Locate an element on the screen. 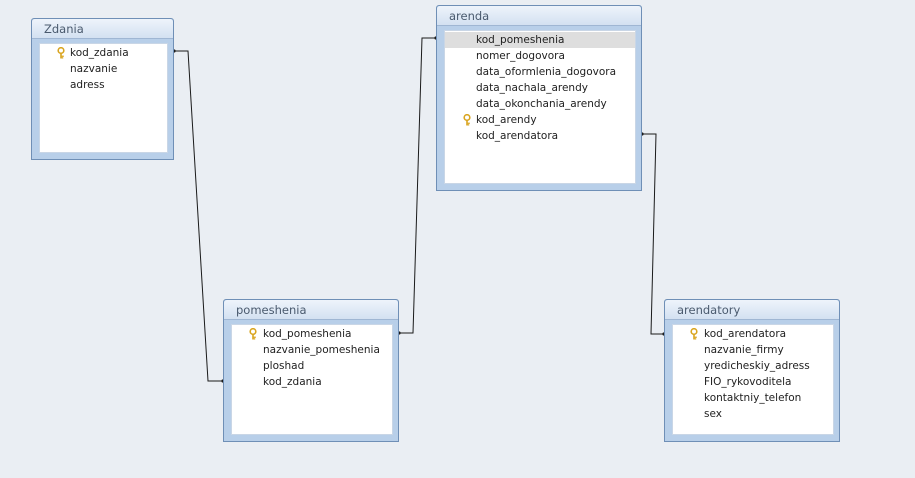 Image resolution: width=915 pixels, height=478 pixels. field-row: nazvanie is located at coordinates (103, 69).